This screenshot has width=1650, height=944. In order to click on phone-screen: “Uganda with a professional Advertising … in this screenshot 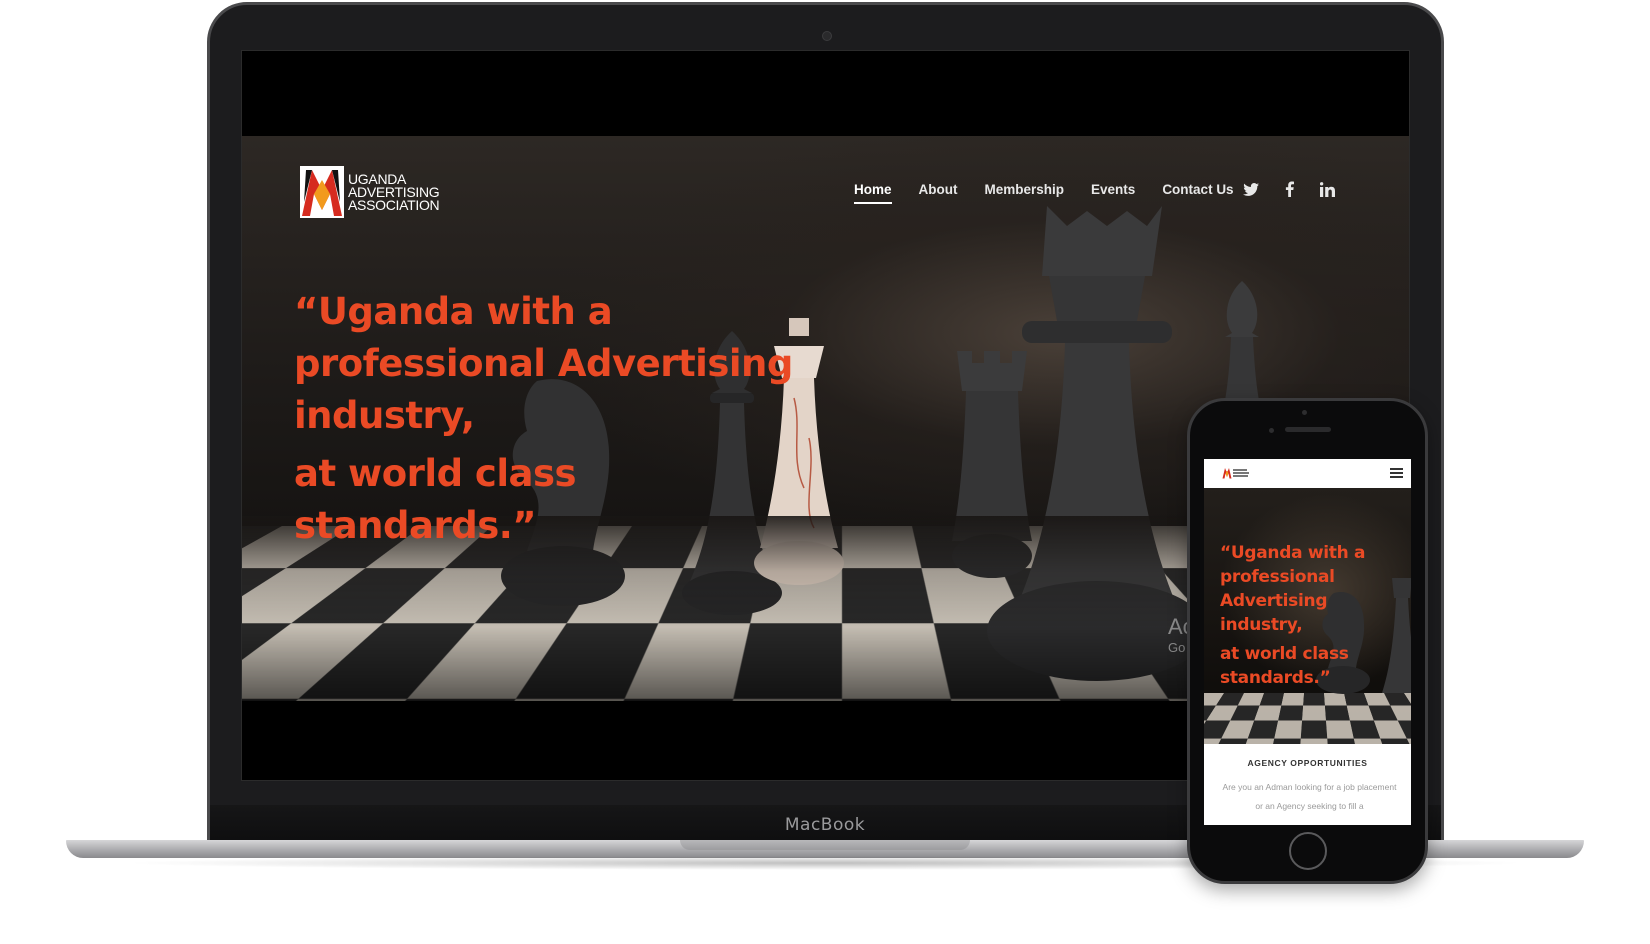, I will do `click(1307, 642)`.